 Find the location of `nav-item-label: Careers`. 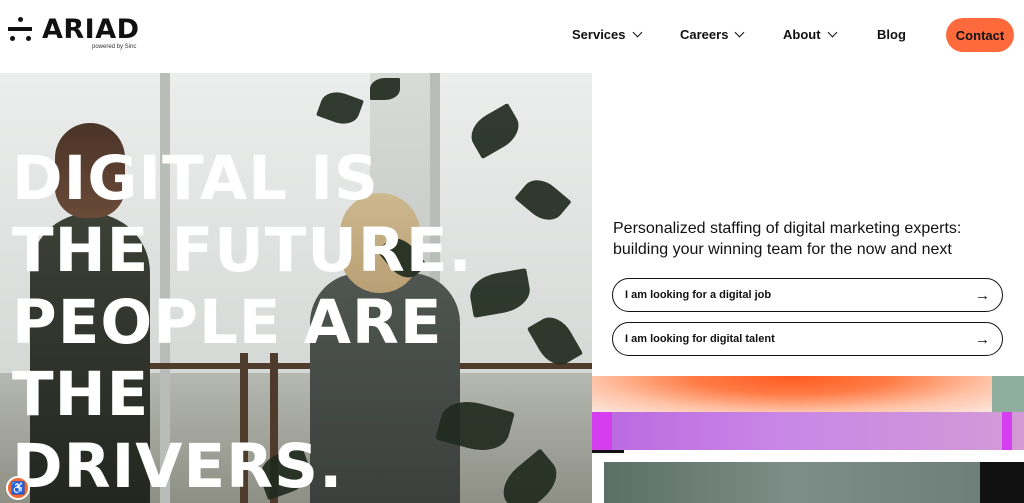

nav-item-label: Careers is located at coordinates (704, 34).